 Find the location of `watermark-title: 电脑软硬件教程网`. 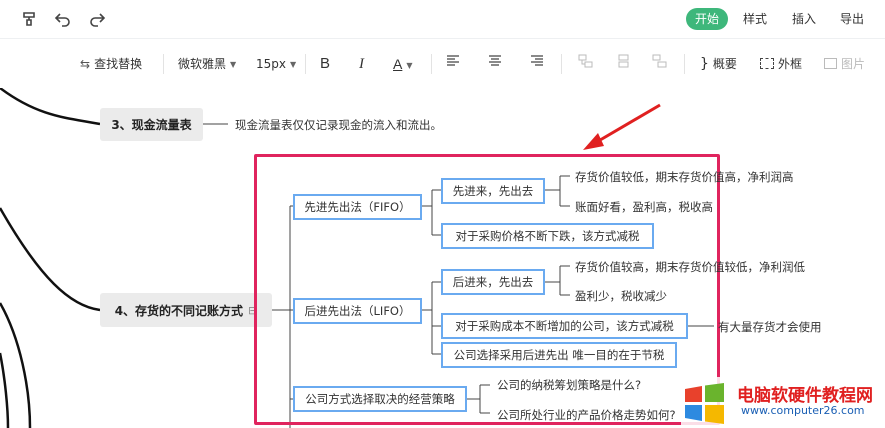

watermark-title: 电脑软硬件教程网 is located at coordinates (805, 396).